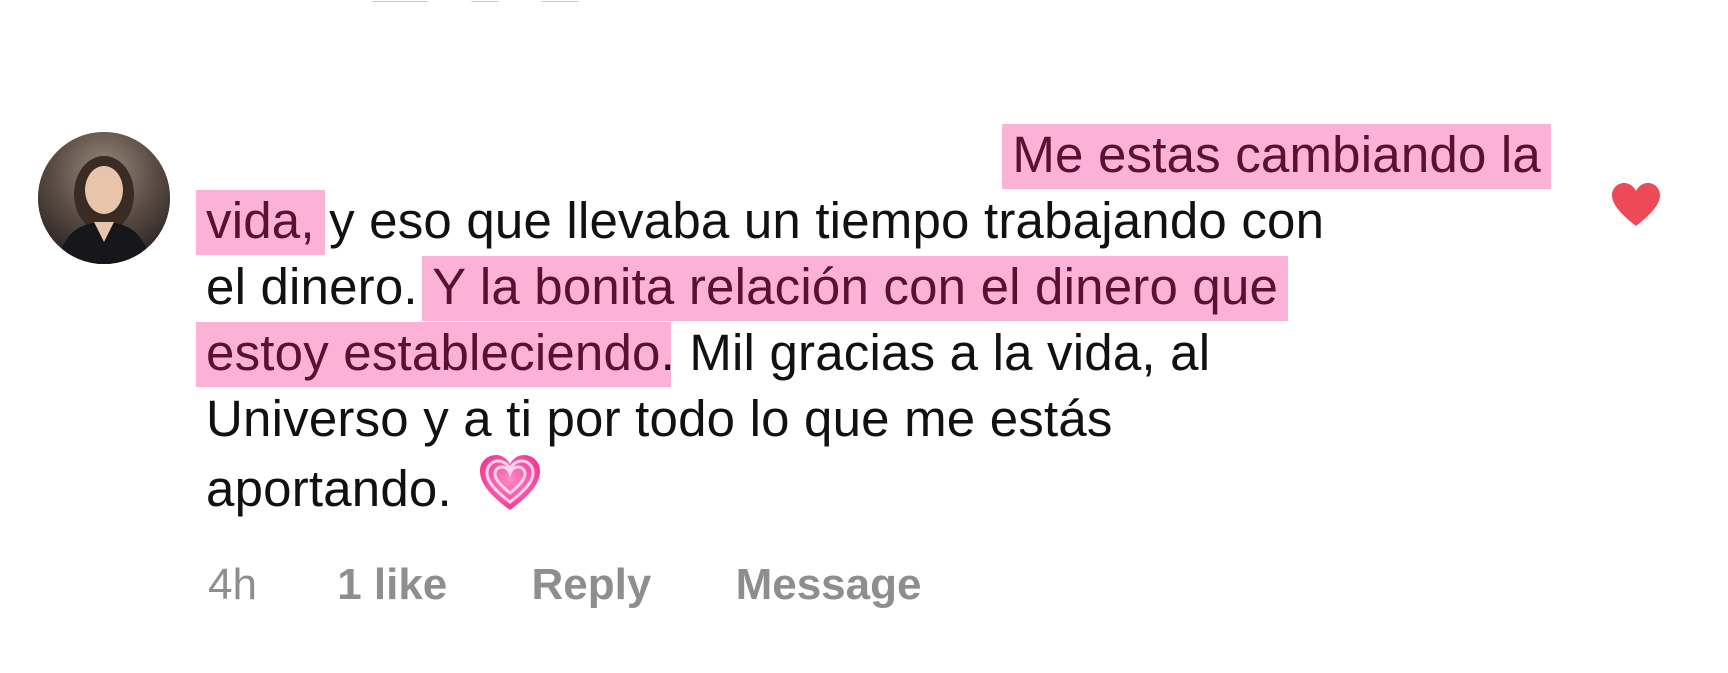  I want to click on avatar, so click(104, 198).